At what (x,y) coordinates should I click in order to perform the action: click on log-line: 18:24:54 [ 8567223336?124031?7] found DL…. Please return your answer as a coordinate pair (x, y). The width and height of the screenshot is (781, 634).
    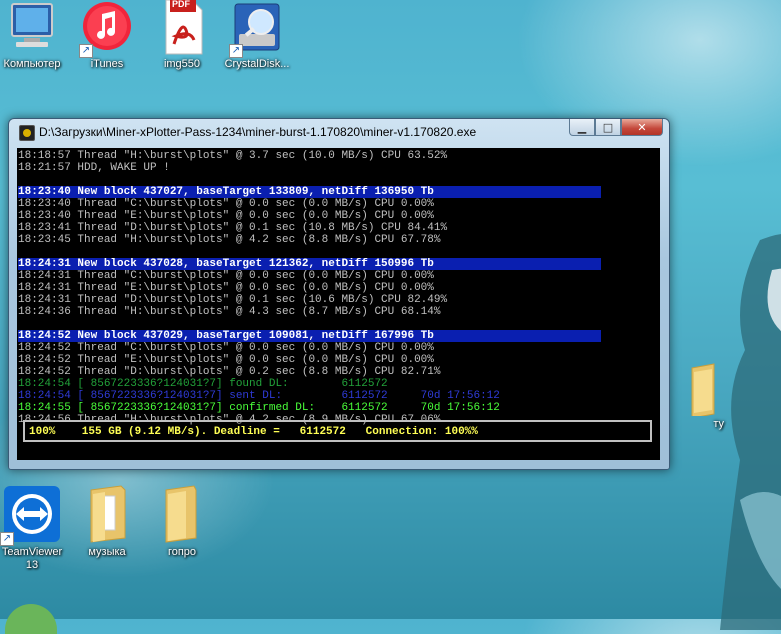
    Looking at the image, I should click on (203, 384).